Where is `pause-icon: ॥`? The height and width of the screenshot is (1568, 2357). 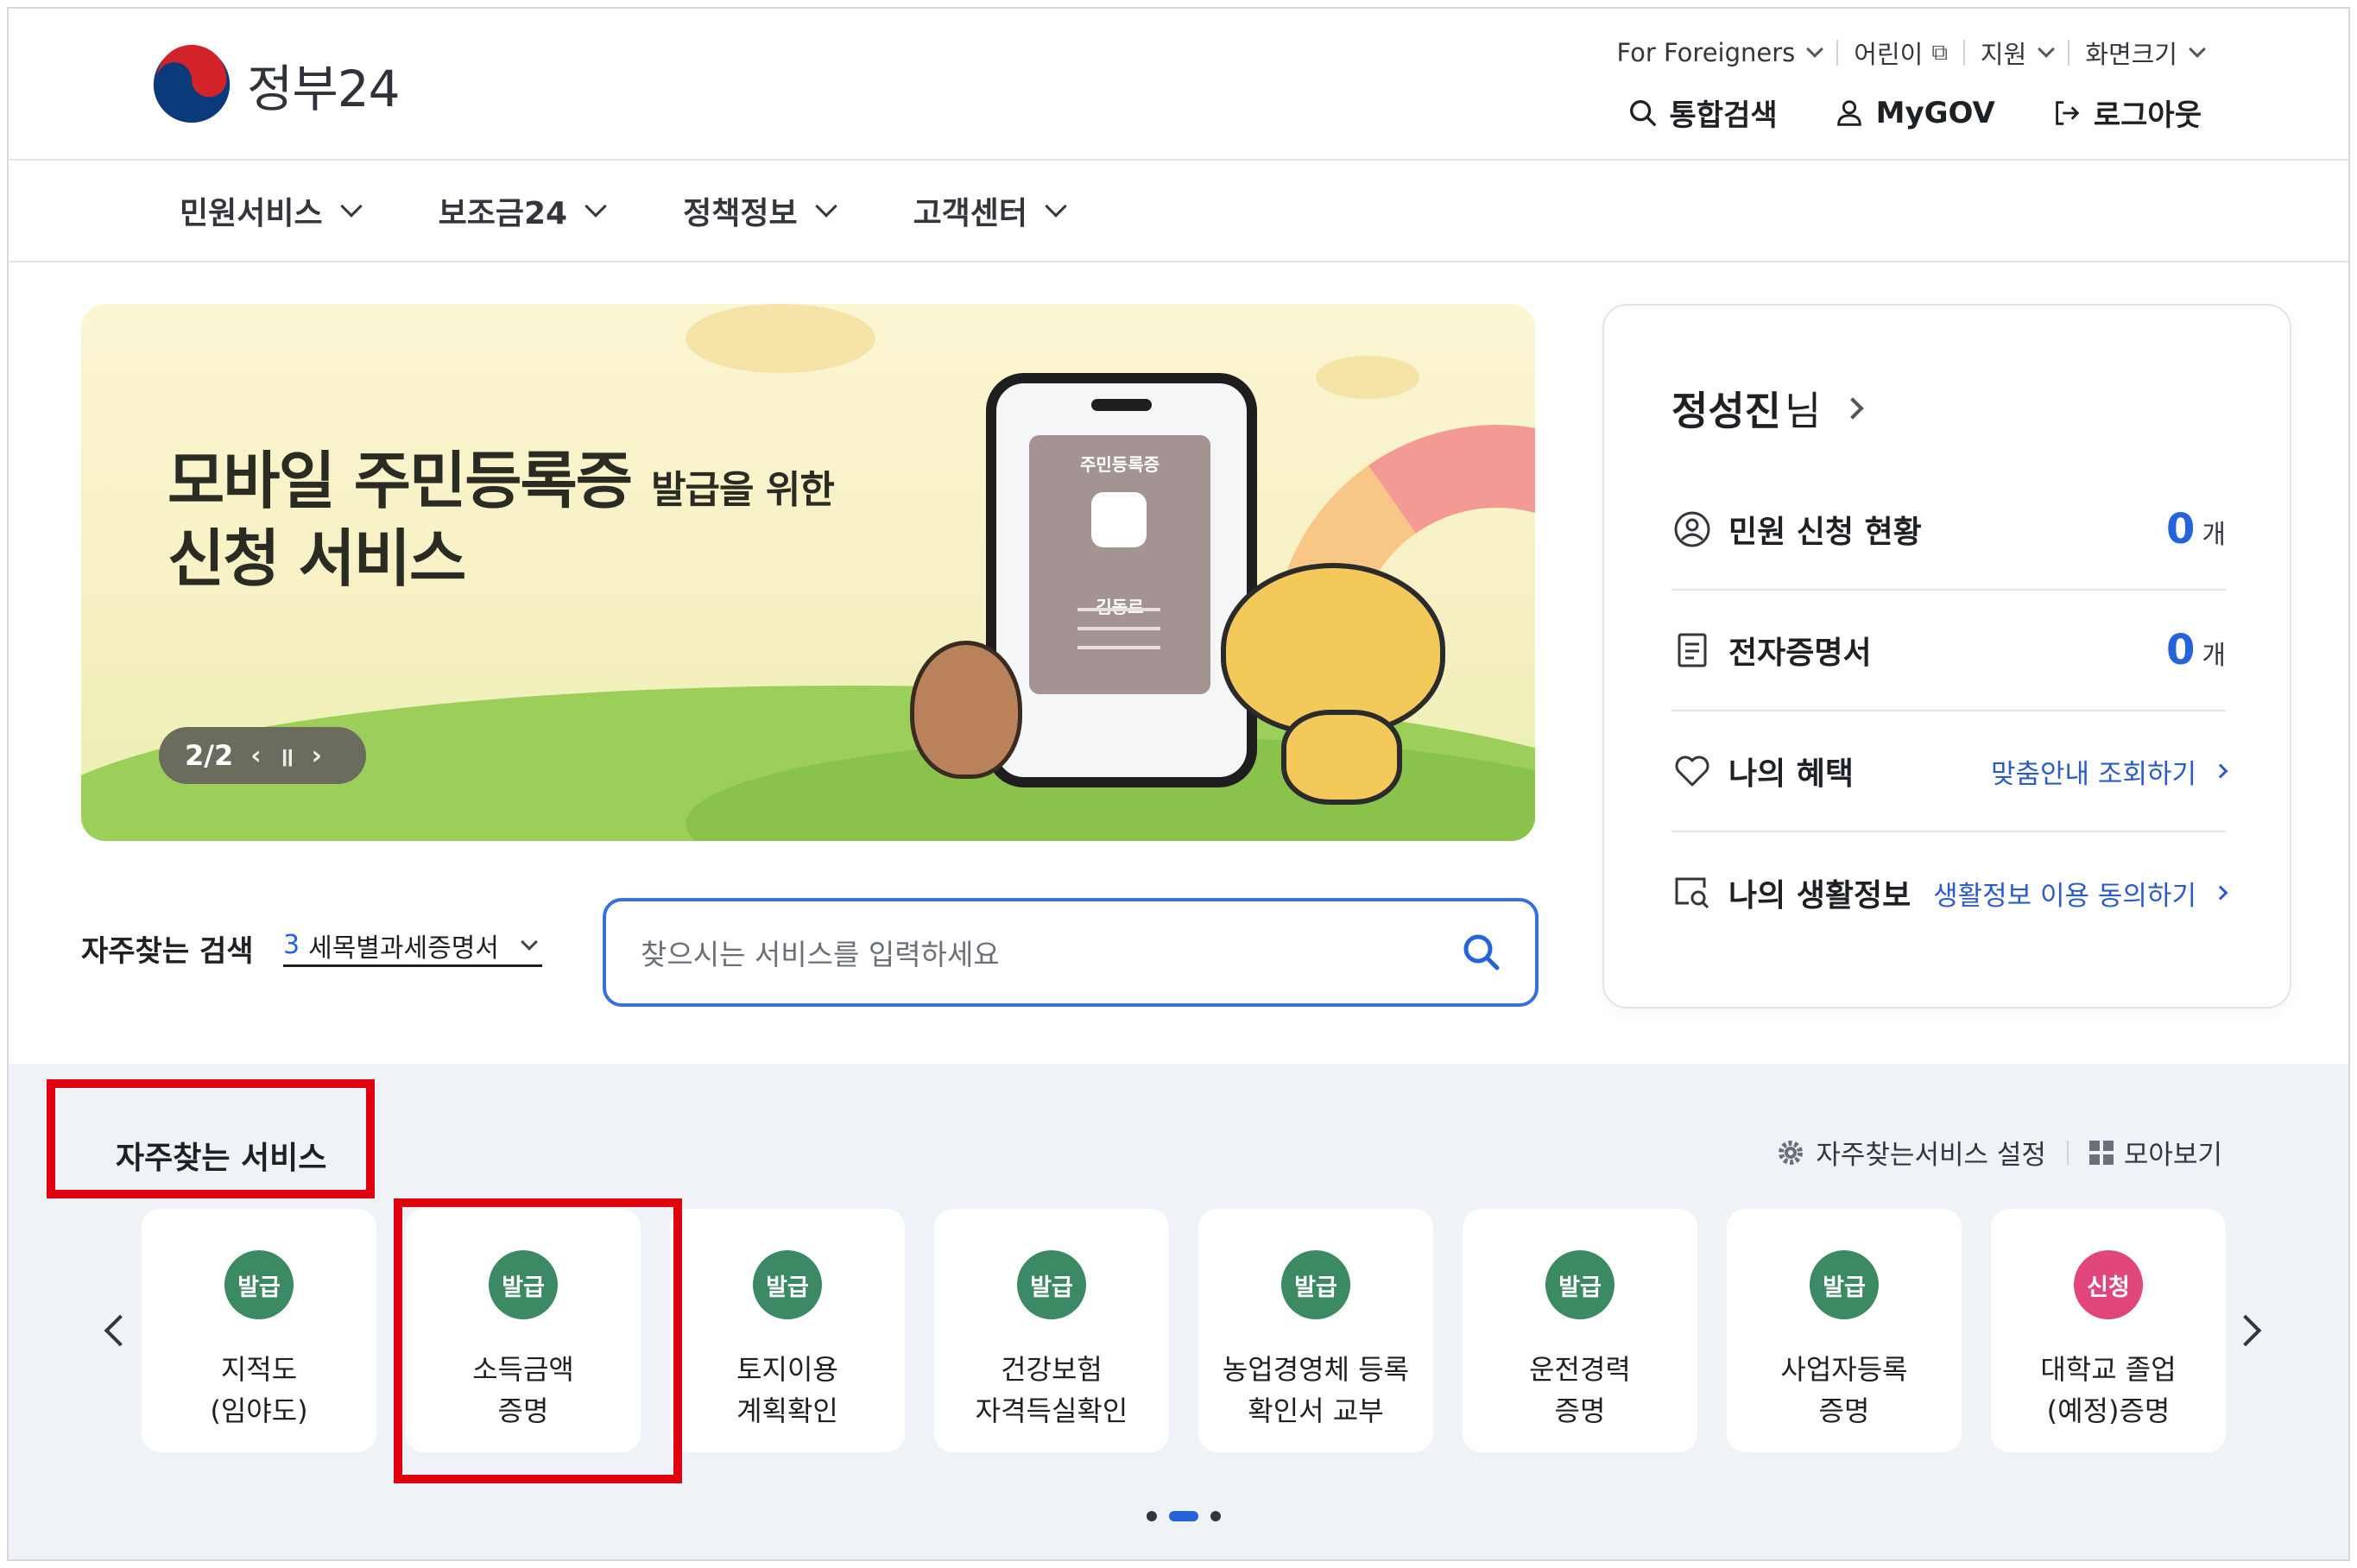 pause-icon: ॥ is located at coordinates (286, 756).